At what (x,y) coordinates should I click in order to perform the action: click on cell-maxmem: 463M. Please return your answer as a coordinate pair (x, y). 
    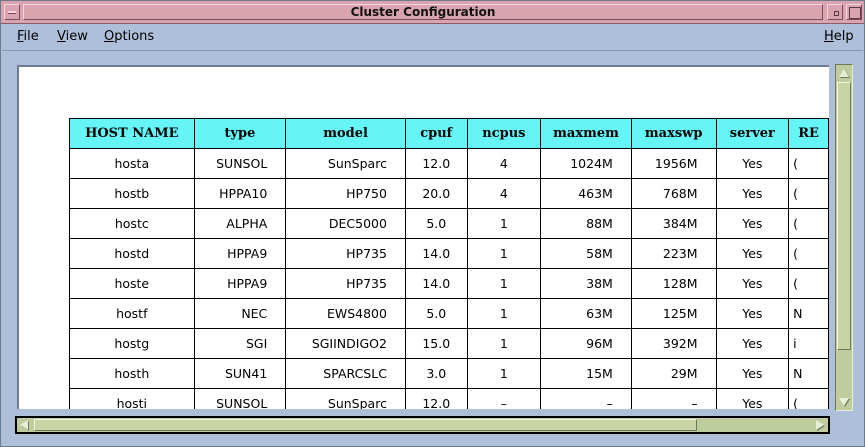
    Looking at the image, I should click on (586, 193).